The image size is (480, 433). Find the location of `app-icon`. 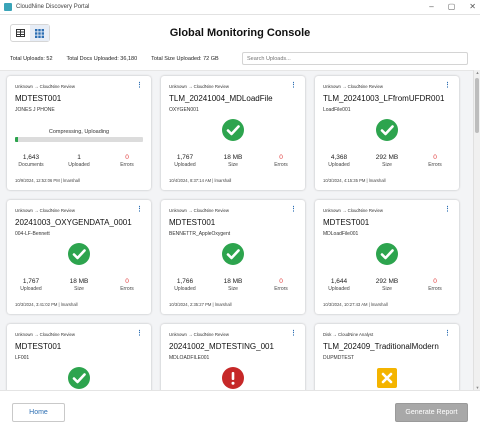

app-icon is located at coordinates (8, 7).